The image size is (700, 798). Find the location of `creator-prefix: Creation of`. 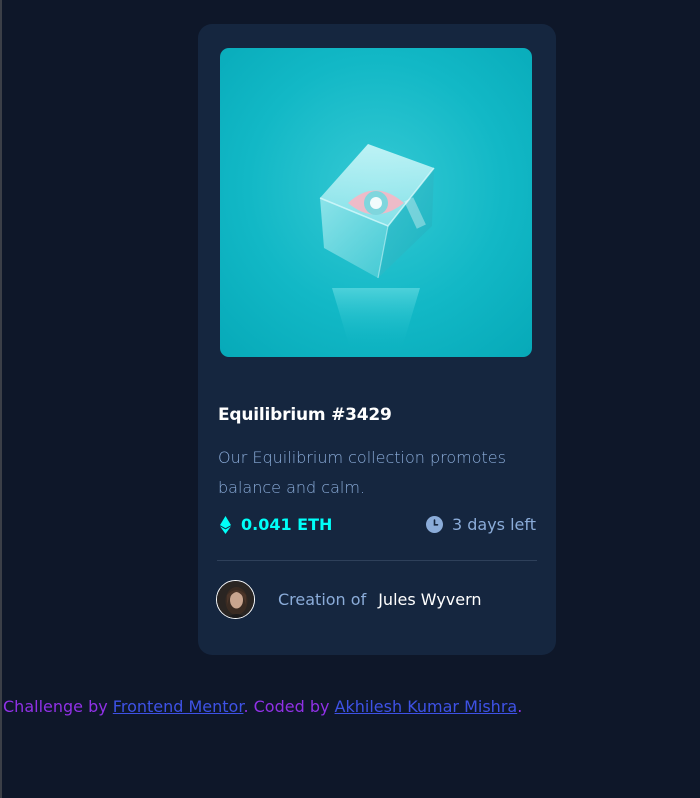

creator-prefix: Creation of is located at coordinates (322, 599).